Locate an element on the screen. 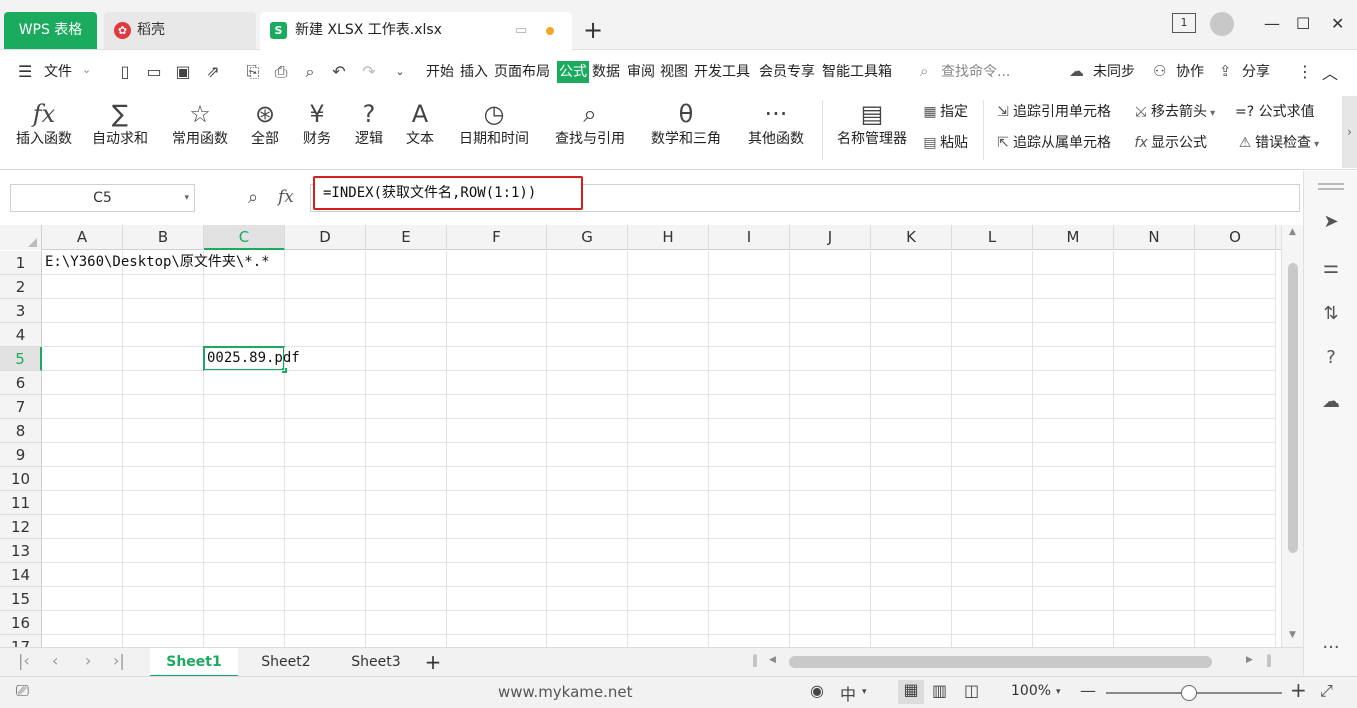 The height and width of the screenshot is (708, 1357). cell-j14 is located at coordinates (830, 575).